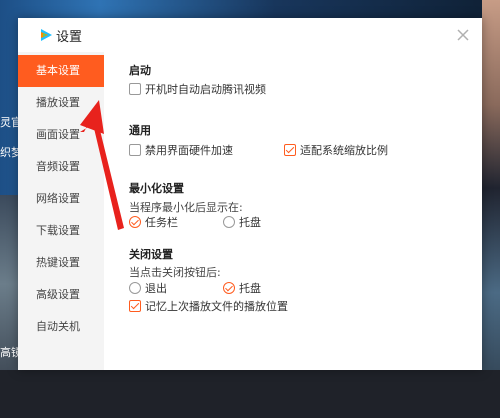  Describe the element at coordinates (161, 222) in the screenshot. I see `taskbar-label: 任务栏` at that location.